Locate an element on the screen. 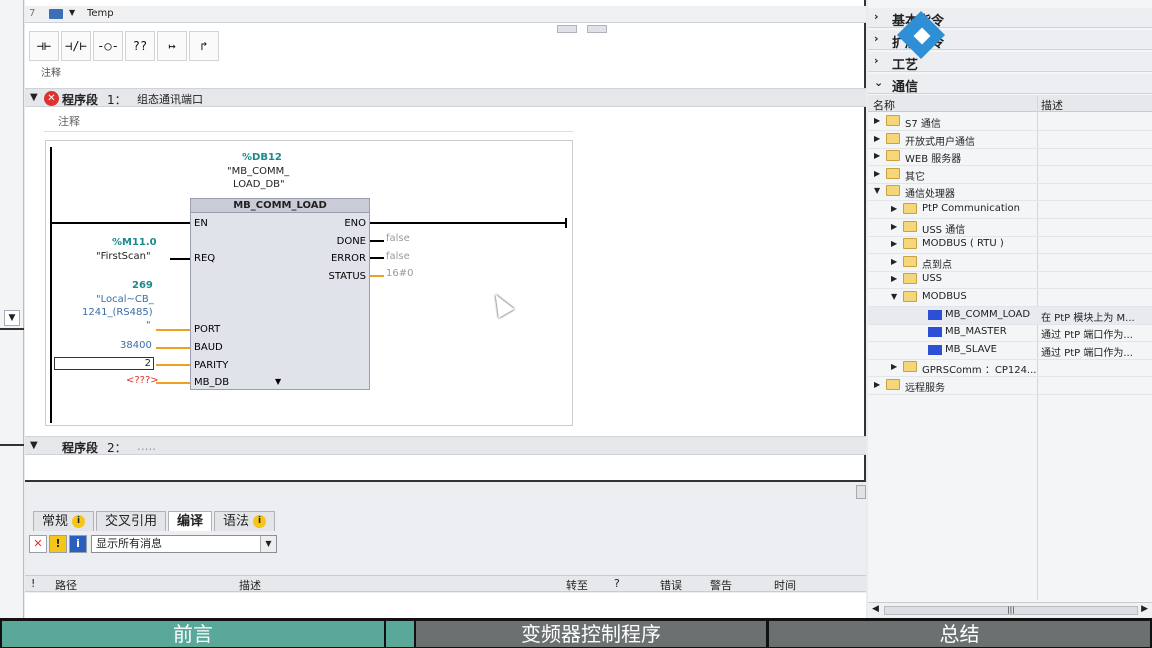 The image size is (1152, 648). col-question: ? is located at coordinates (617, 583).